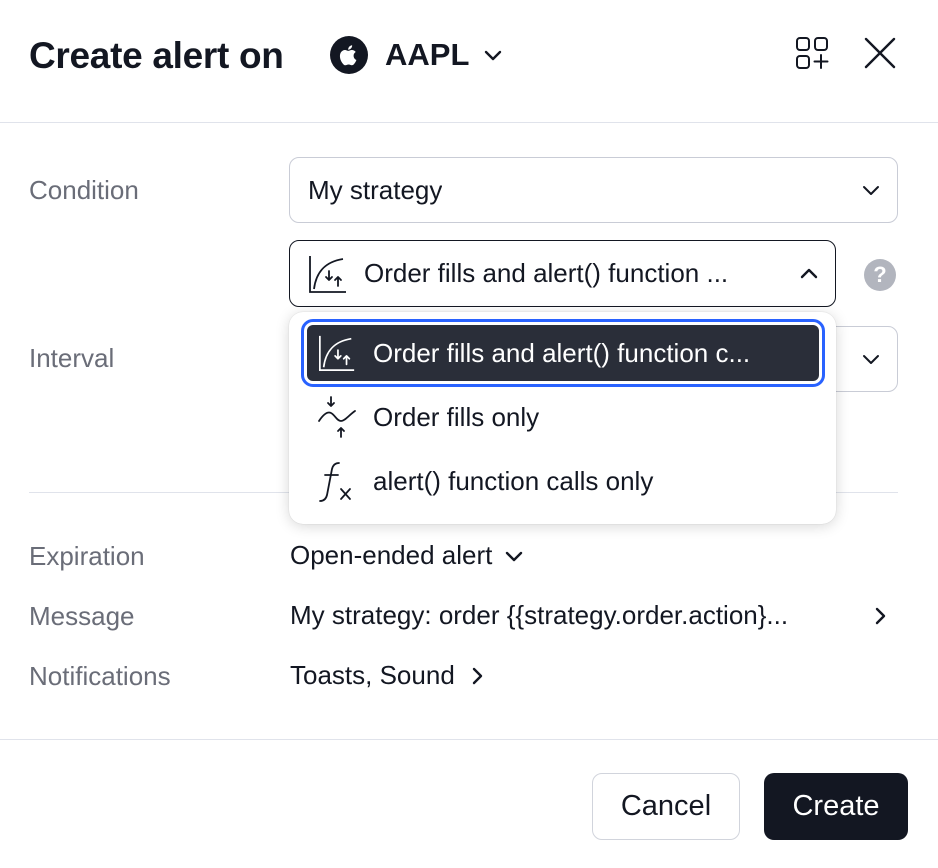  I want to click on dropdown-option-label: alert() function calls only, so click(513, 480).